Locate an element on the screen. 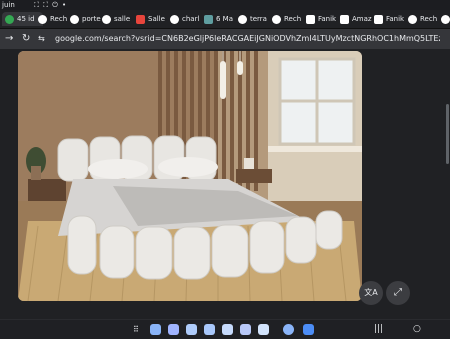 This screenshot has height=339, width=450. tab-10: Amaz is located at coordinates (356, 19).